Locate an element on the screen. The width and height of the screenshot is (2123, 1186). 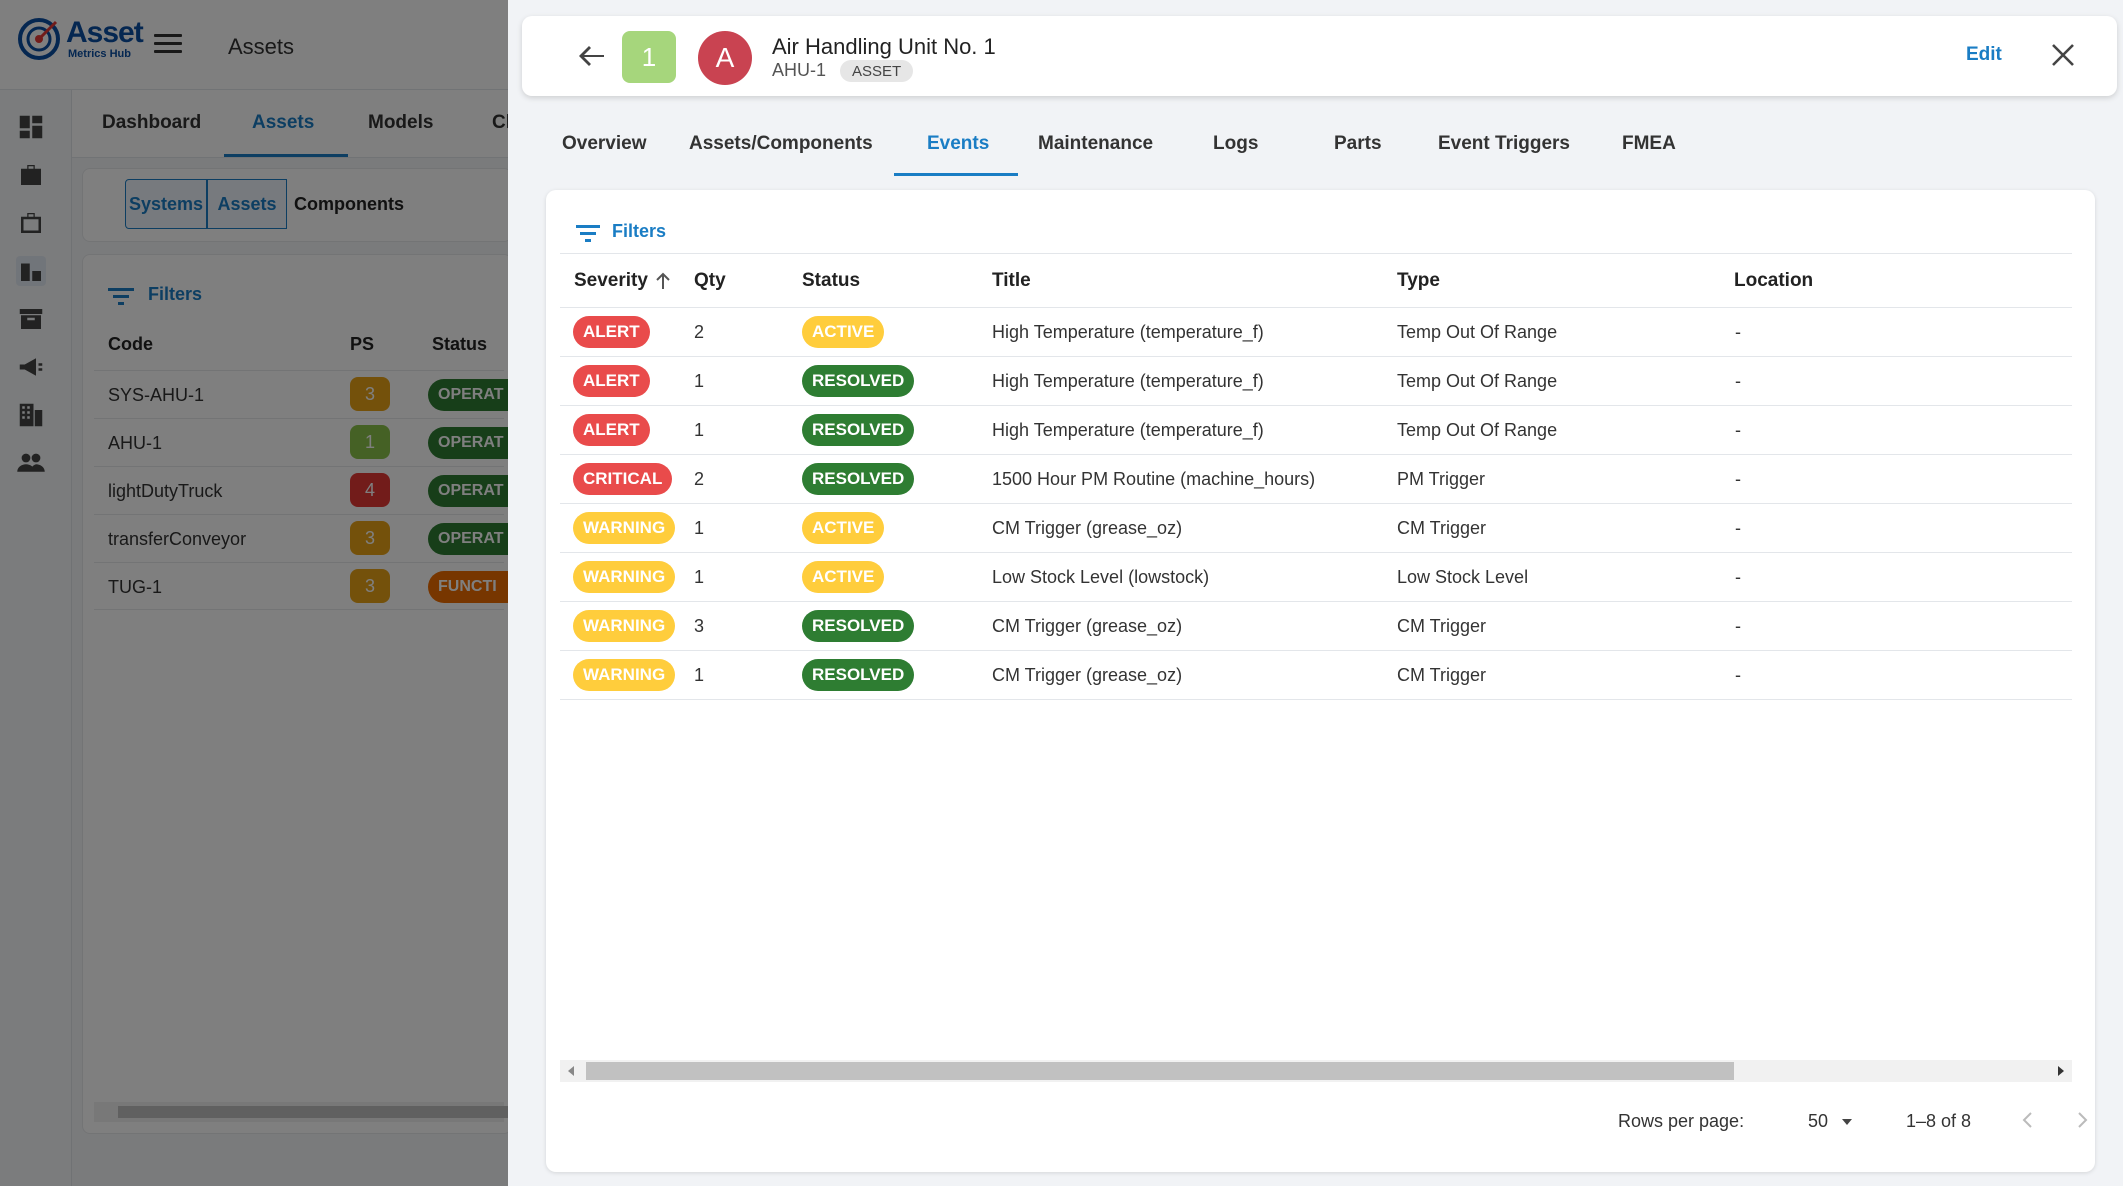
scroll-right-arrow-icon is located at coordinates (2061, 1071).